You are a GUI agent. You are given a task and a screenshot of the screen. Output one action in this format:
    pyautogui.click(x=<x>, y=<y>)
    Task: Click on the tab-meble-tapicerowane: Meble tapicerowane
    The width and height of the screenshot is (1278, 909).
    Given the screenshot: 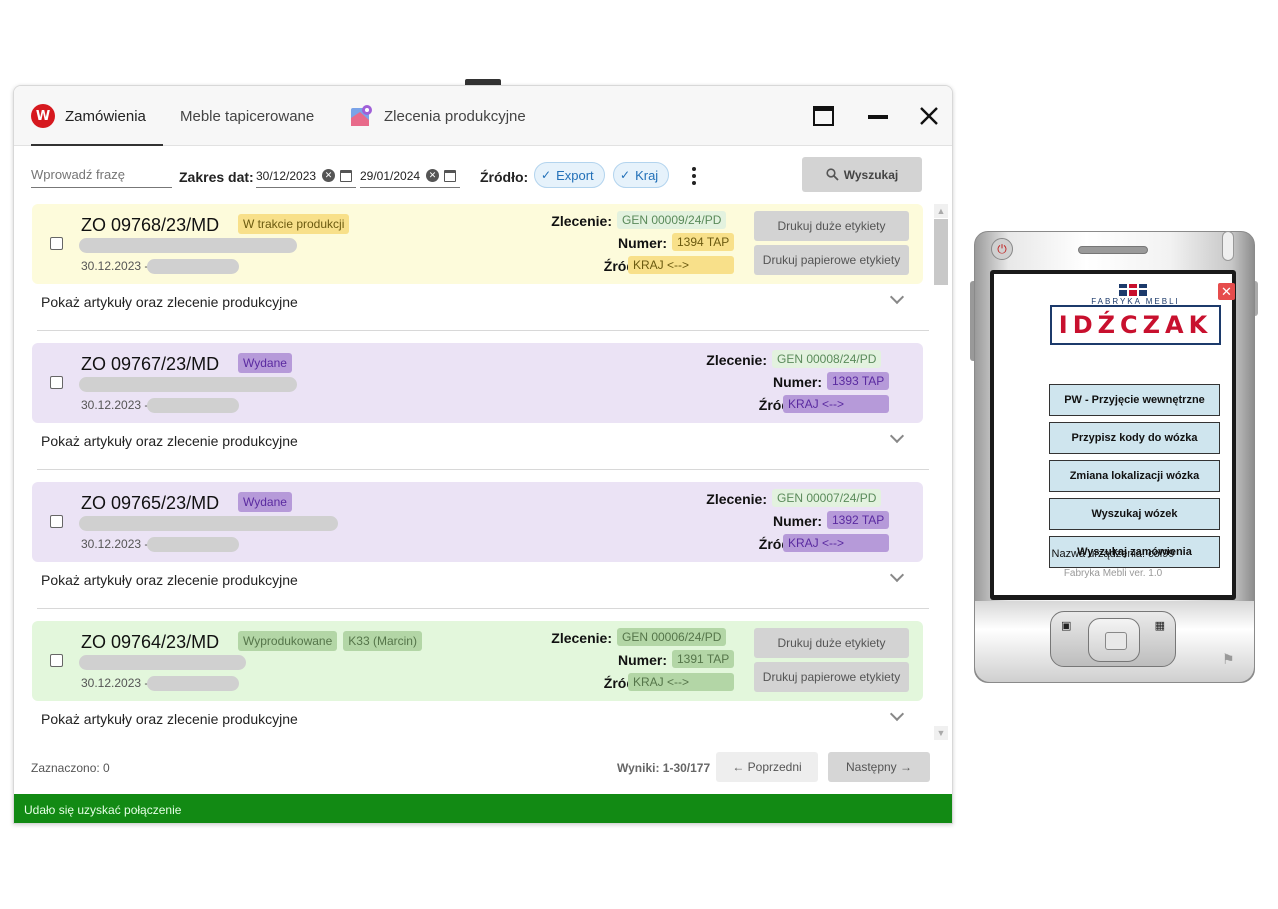 What is the action you would take?
    pyautogui.click(x=247, y=116)
    